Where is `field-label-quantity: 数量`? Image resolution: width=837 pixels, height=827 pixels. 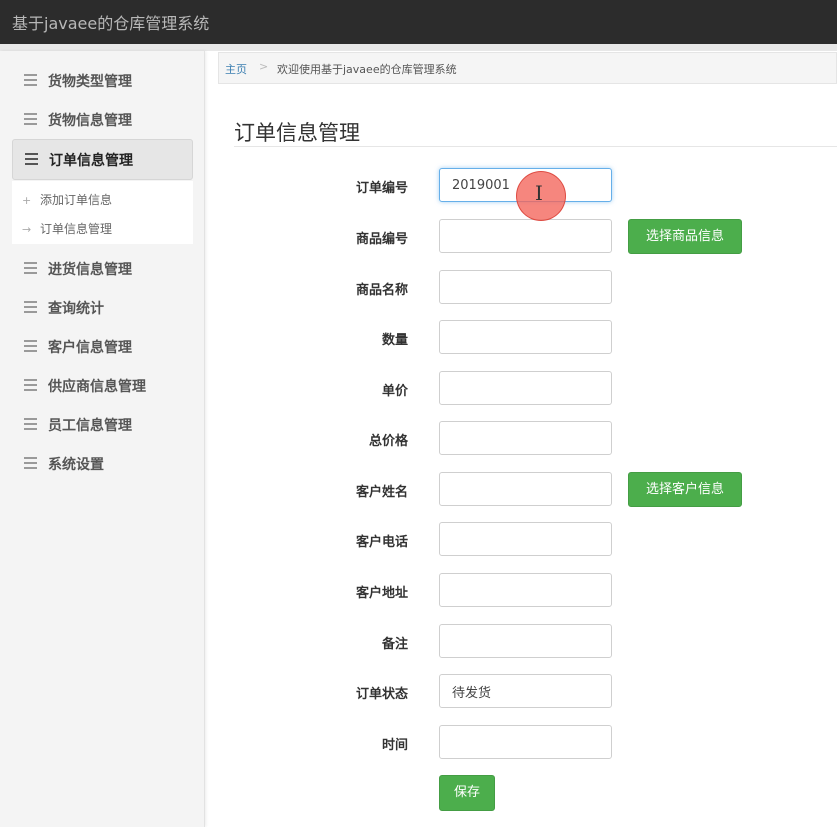 field-label-quantity: 数量 is located at coordinates (394, 340).